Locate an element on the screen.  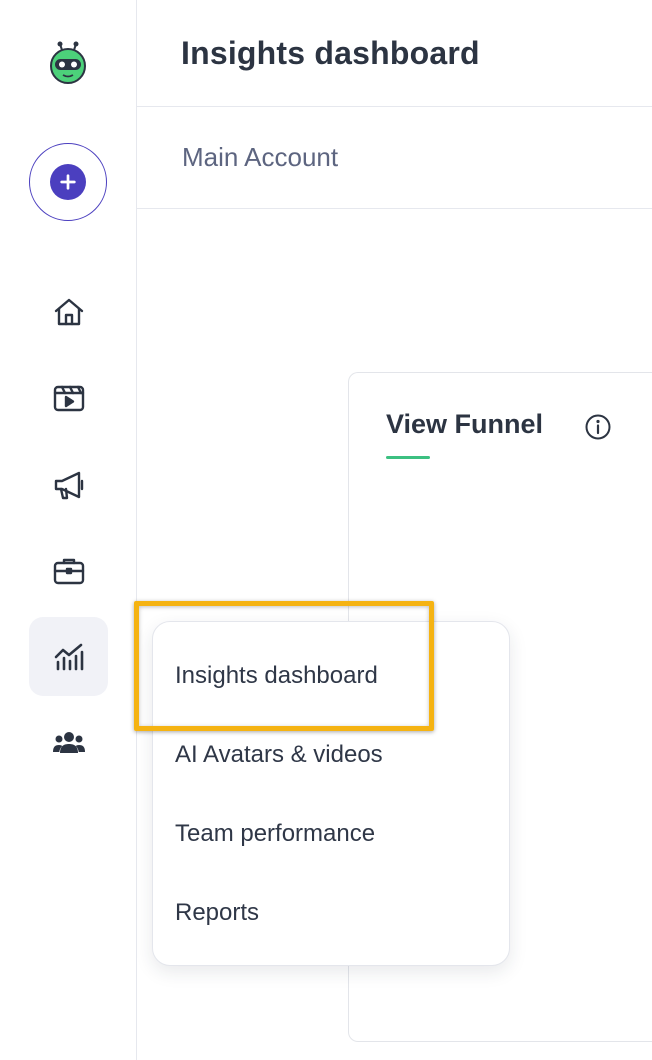
sidebar-item-home is located at coordinates (68, 311).